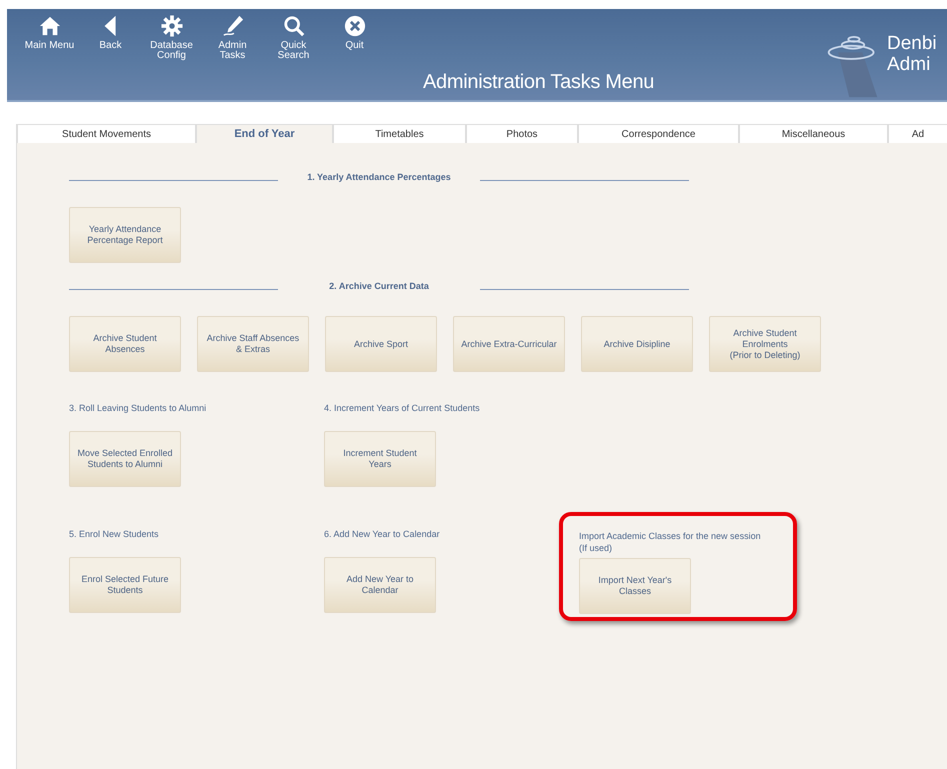 Image resolution: width=947 pixels, height=769 pixels. Describe the element at coordinates (125, 585) in the screenshot. I see `task-button: Enrol Selected Future Students` at that location.